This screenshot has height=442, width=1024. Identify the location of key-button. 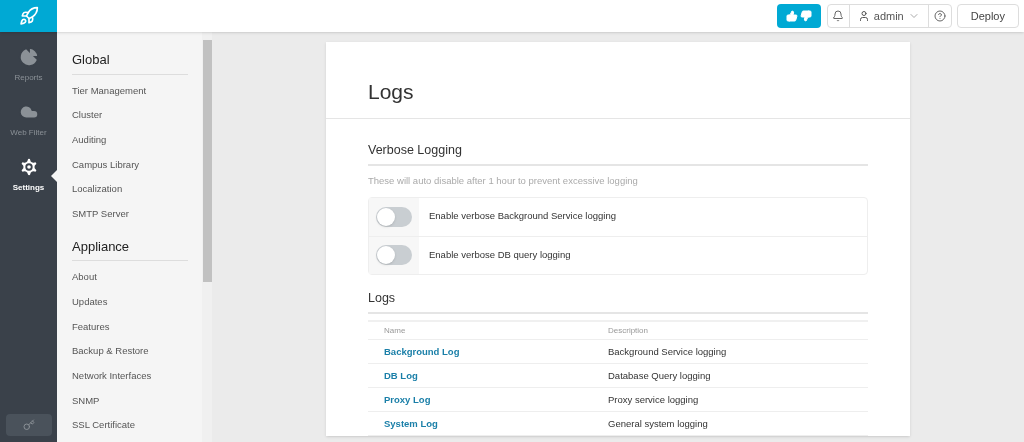
(28, 425).